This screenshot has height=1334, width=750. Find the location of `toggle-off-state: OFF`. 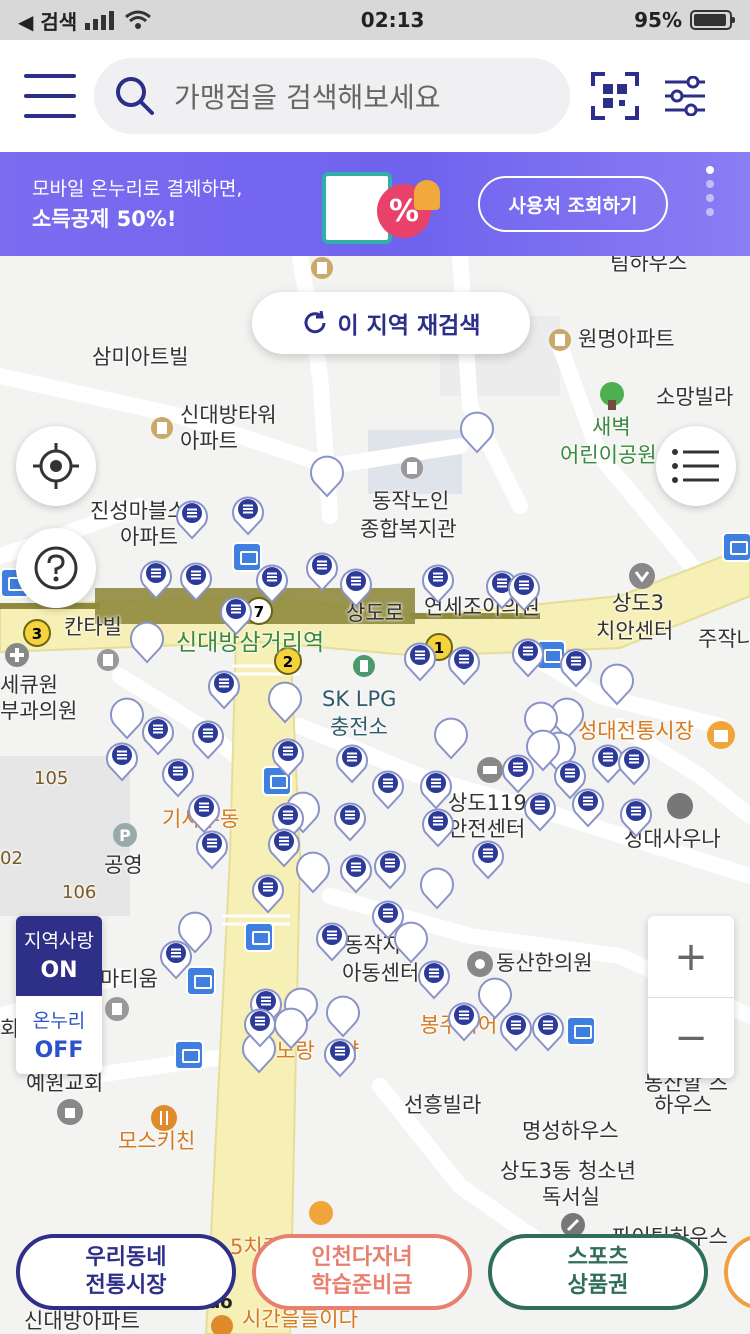

toggle-off-state: OFF is located at coordinates (59, 1050).